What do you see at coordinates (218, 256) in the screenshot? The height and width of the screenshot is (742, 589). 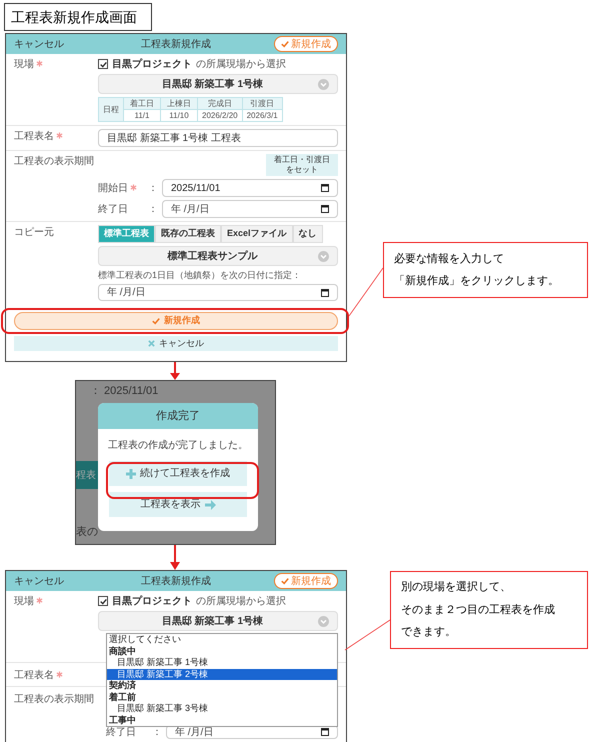 I see `template-select: 標準工程表サンプル` at bounding box center [218, 256].